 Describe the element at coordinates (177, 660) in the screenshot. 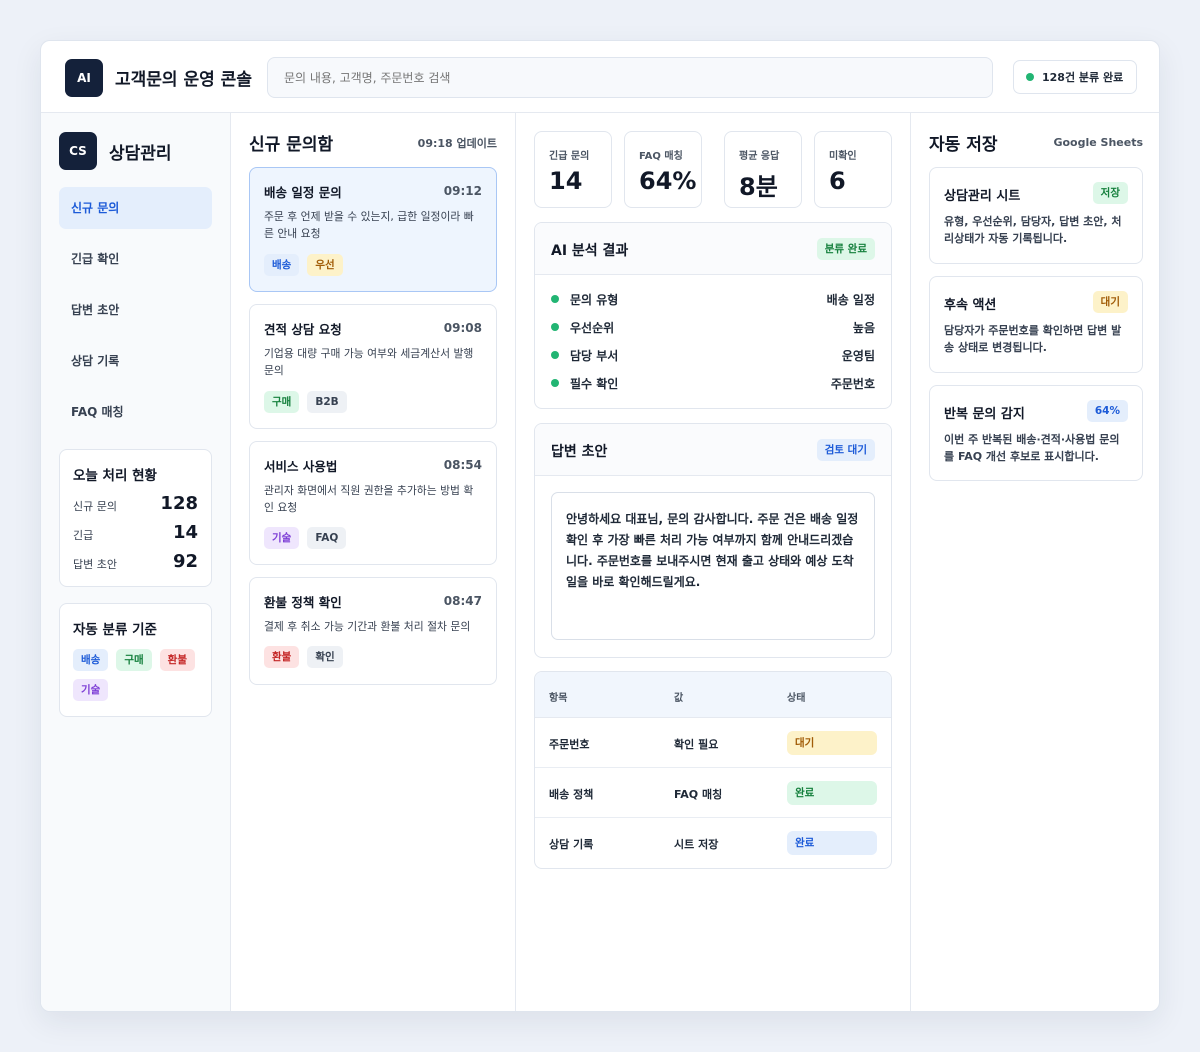

I see `tag-refund: 환불` at that location.